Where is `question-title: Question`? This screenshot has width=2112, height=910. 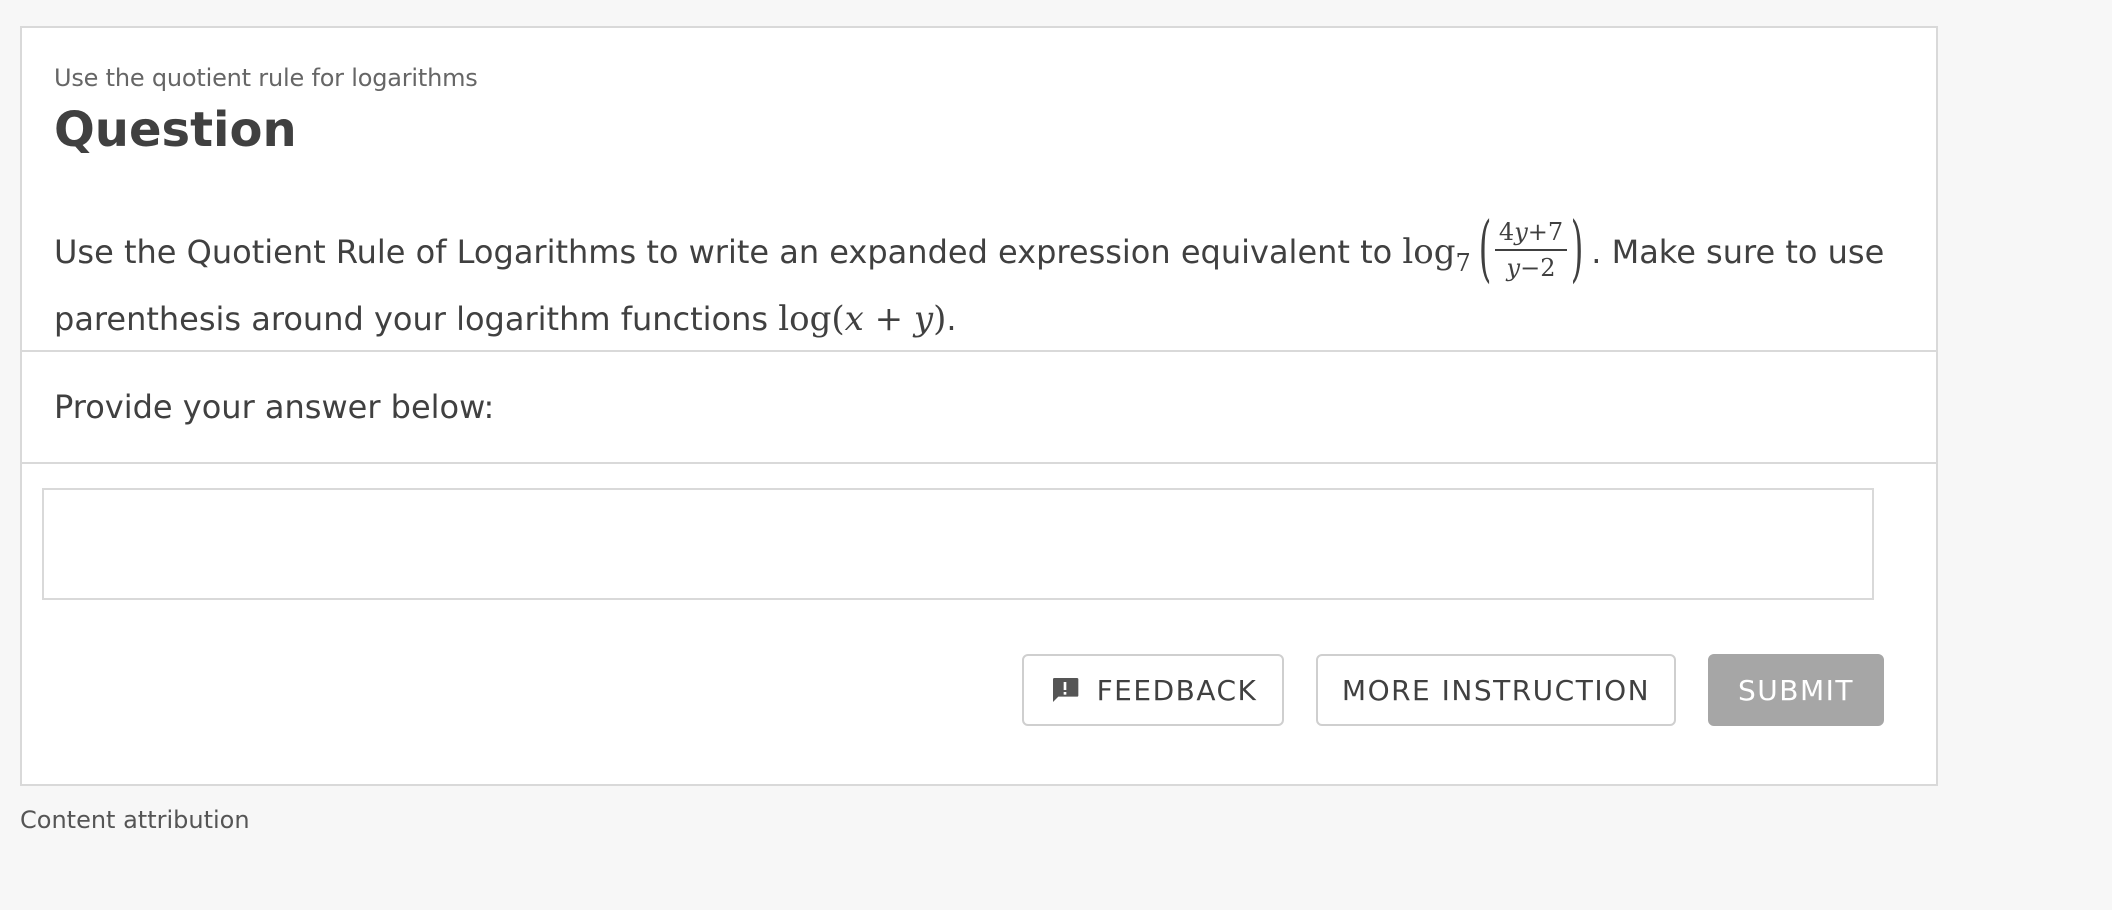 question-title: Question is located at coordinates (175, 130).